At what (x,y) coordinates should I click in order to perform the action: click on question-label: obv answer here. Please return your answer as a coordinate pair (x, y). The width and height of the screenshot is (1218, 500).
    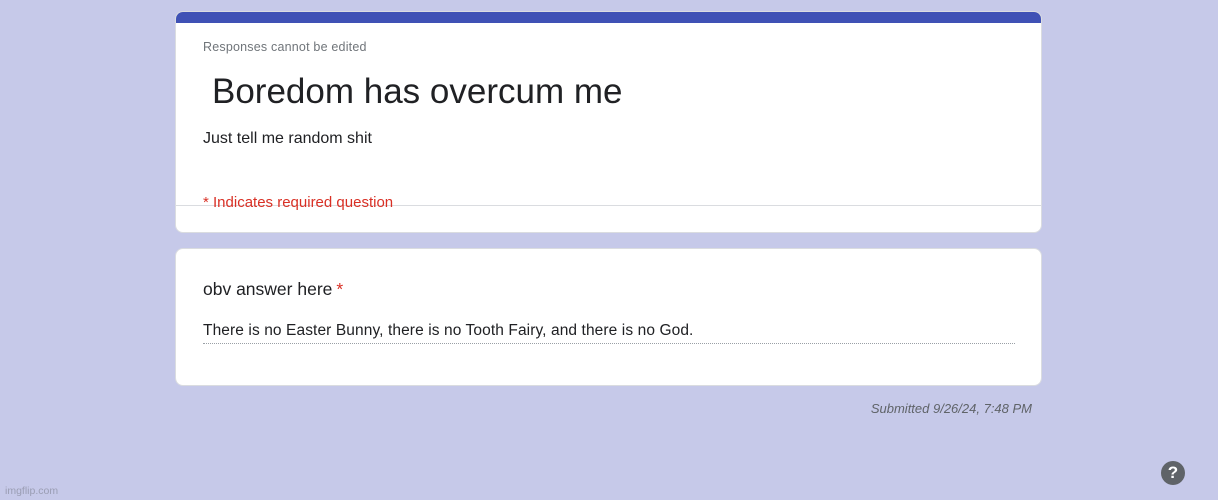
    Looking at the image, I should click on (268, 289).